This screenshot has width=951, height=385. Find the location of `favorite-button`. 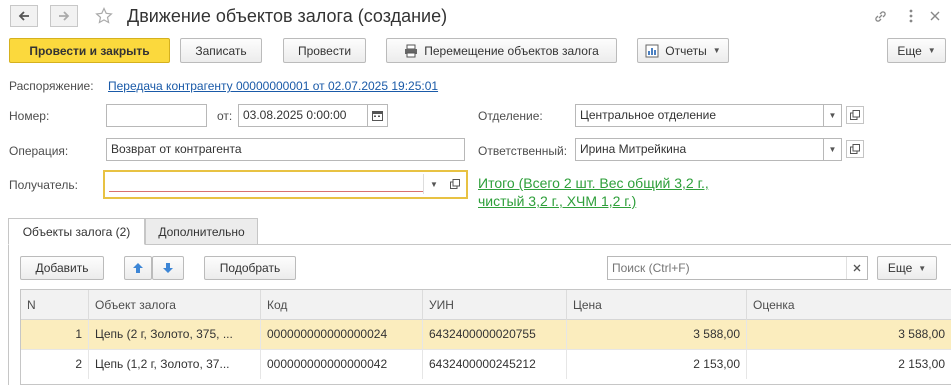

favorite-button is located at coordinates (104, 16).